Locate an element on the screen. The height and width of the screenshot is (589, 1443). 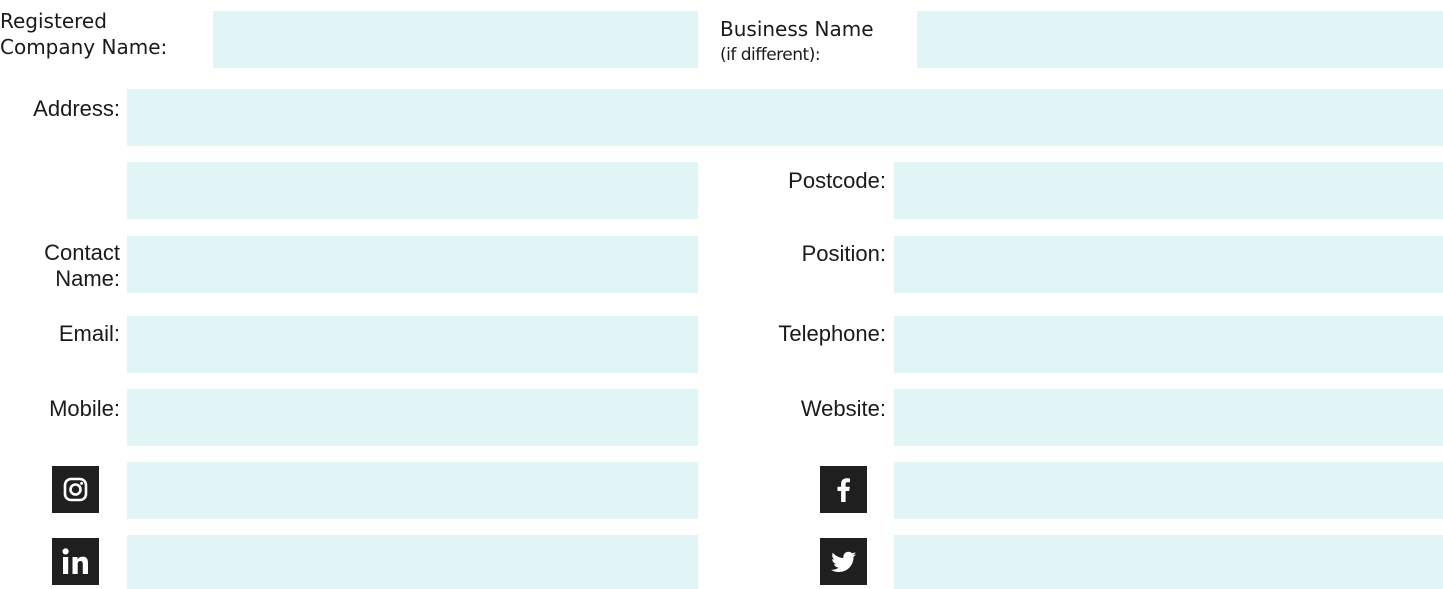
telephone-label: Telephone: is located at coordinates (832, 333).